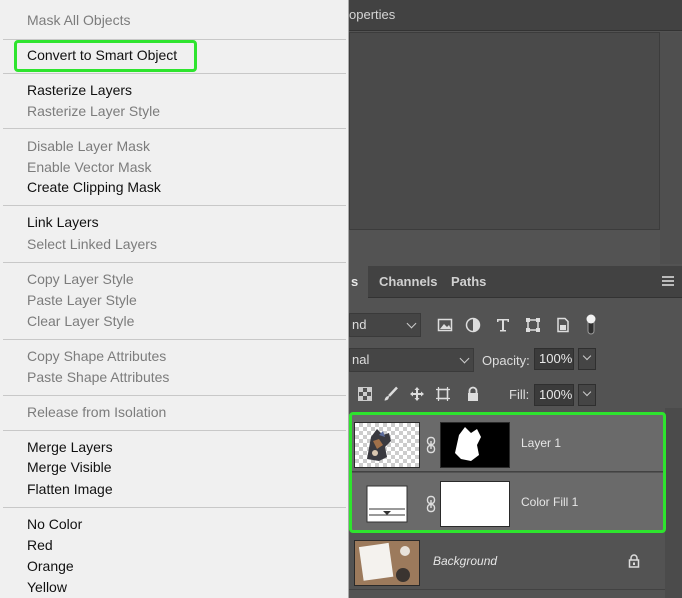 The image size is (682, 598). What do you see at coordinates (417, 394) in the screenshot?
I see `lock-position-icon` at bounding box center [417, 394].